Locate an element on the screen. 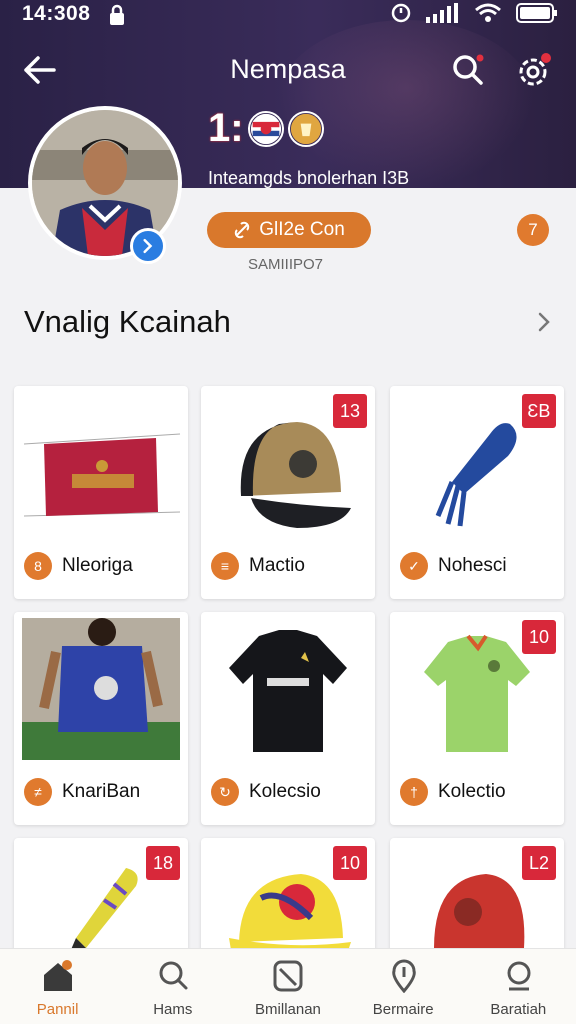 This screenshot has height=1024, width=576. item-label: ✓ Nohesci is located at coordinates (453, 566).